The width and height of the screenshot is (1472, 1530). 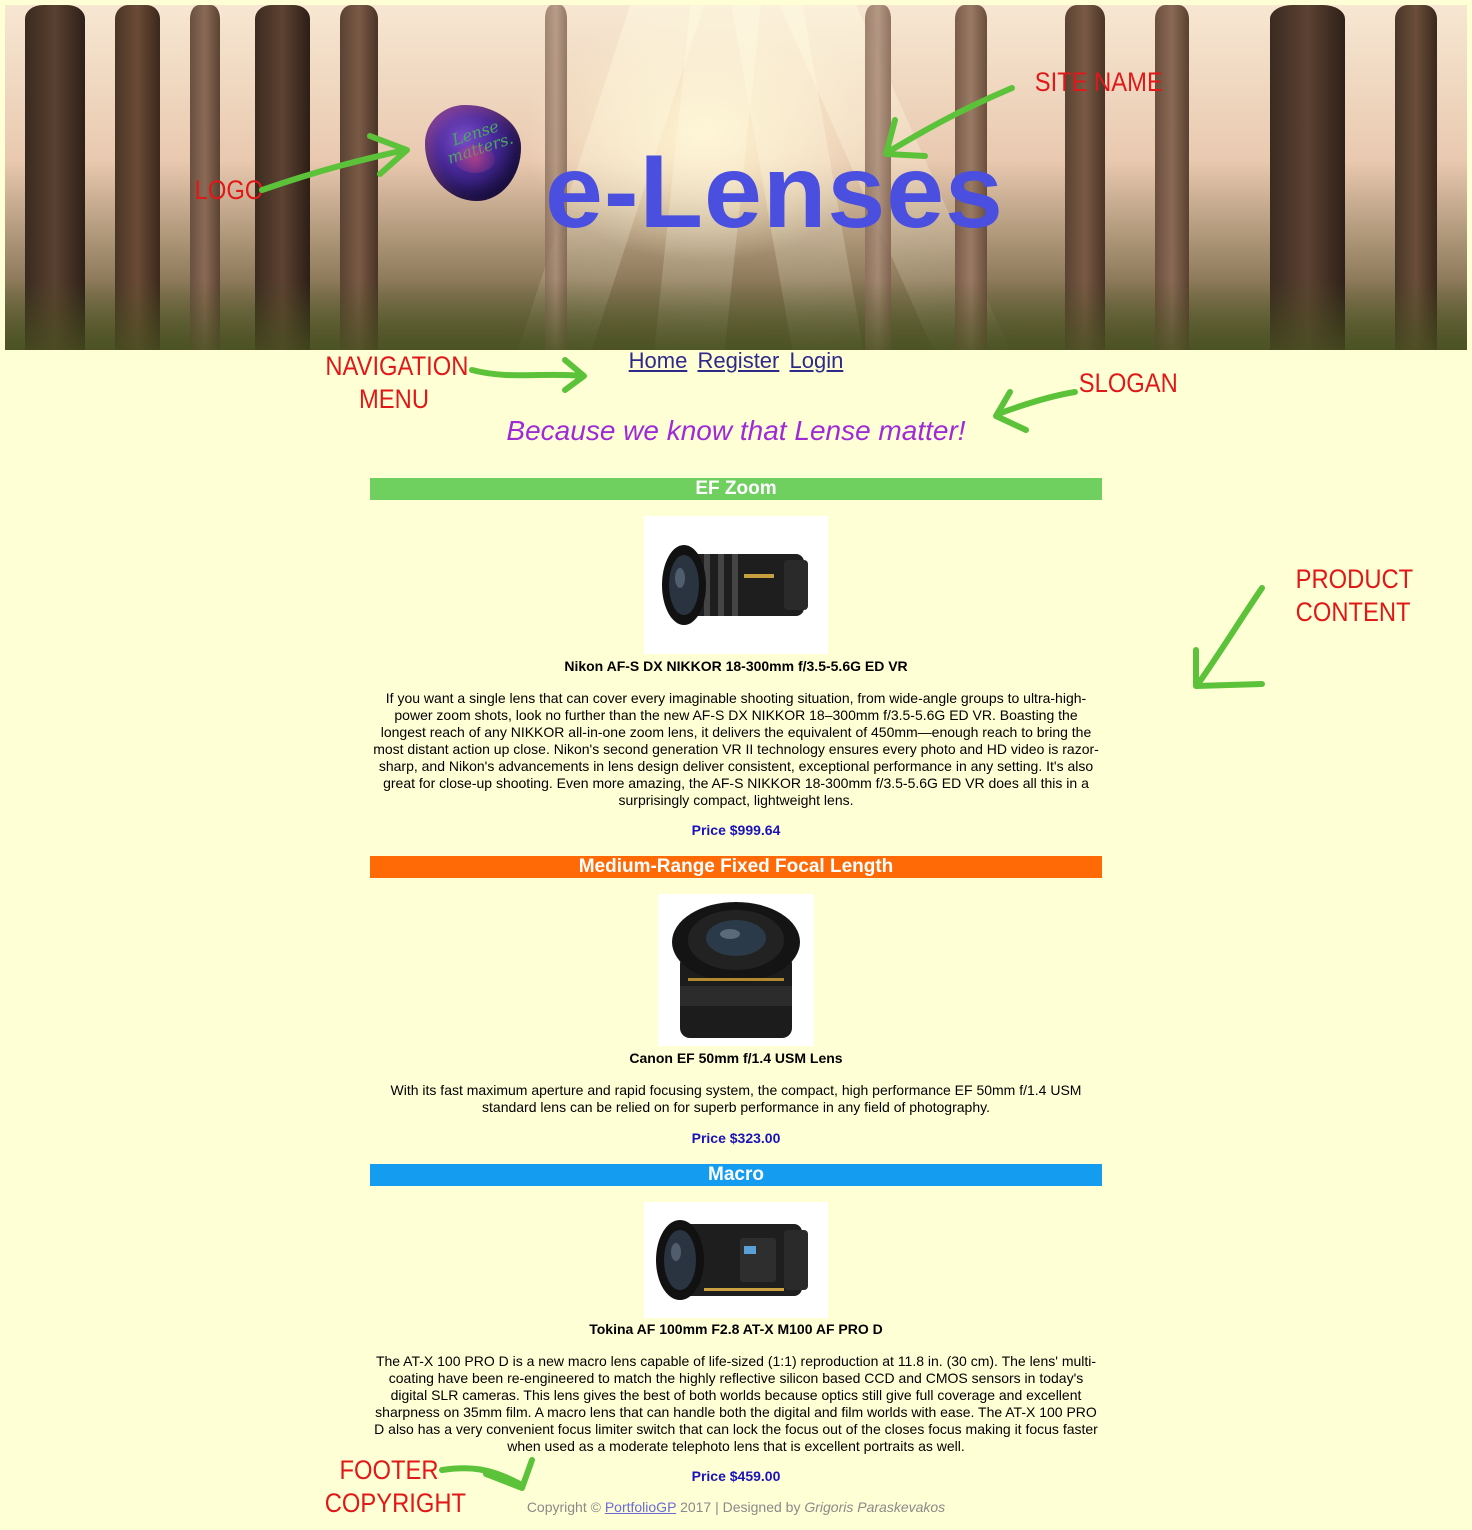 What do you see at coordinates (736, 430) in the screenshot?
I see `slogan: Because we know that Lense matter!` at bounding box center [736, 430].